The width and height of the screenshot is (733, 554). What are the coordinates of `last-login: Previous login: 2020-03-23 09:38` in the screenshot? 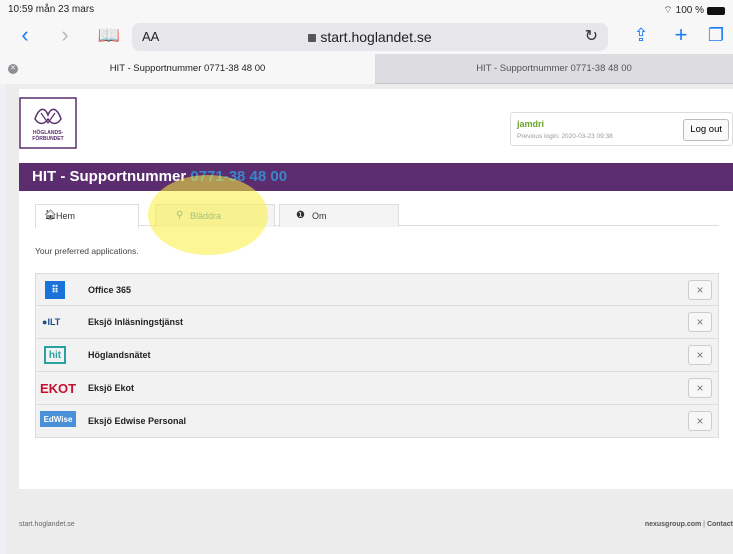 It's located at (565, 136).